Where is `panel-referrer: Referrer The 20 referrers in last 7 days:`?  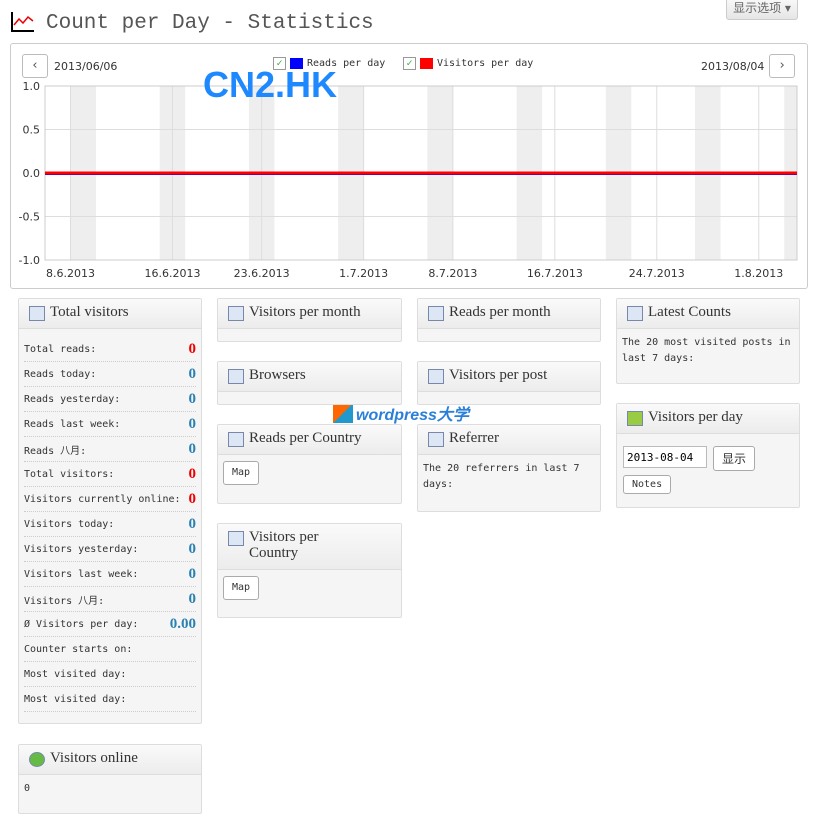
panel-referrer: Referrer The 20 referrers in last 7 days: is located at coordinates (509, 468).